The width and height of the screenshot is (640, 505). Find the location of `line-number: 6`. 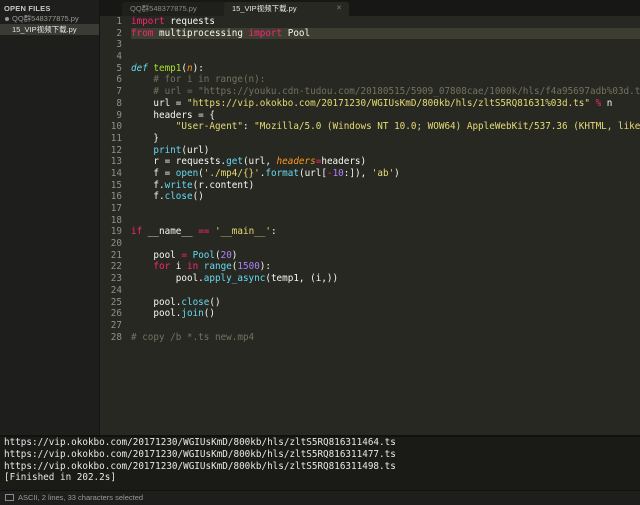

line-number: 6 is located at coordinates (119, 80).